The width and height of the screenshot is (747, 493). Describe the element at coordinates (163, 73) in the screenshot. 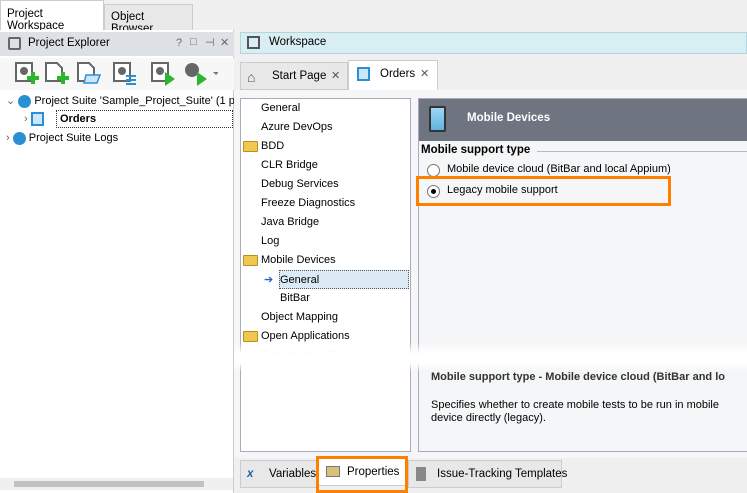

I see `run-project-button` at that location.